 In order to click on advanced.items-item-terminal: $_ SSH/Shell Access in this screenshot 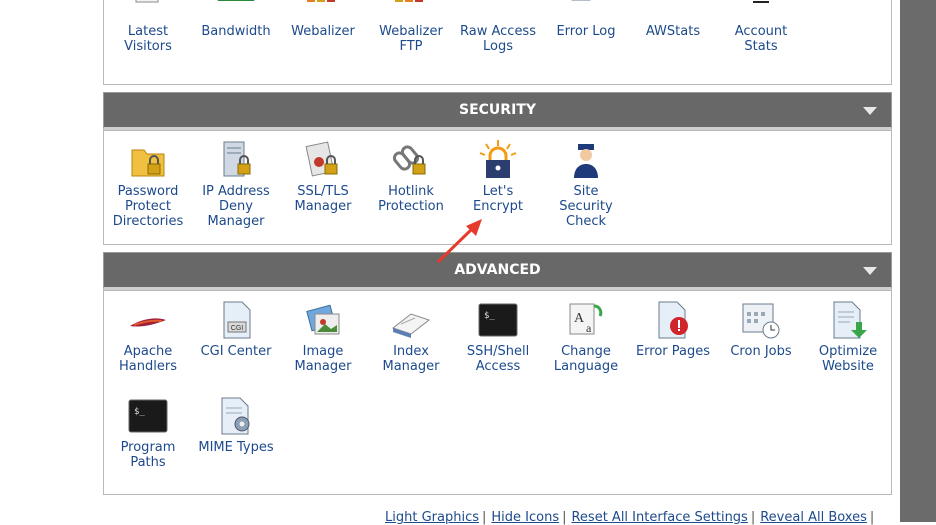, I will do `click(498, 336)`.